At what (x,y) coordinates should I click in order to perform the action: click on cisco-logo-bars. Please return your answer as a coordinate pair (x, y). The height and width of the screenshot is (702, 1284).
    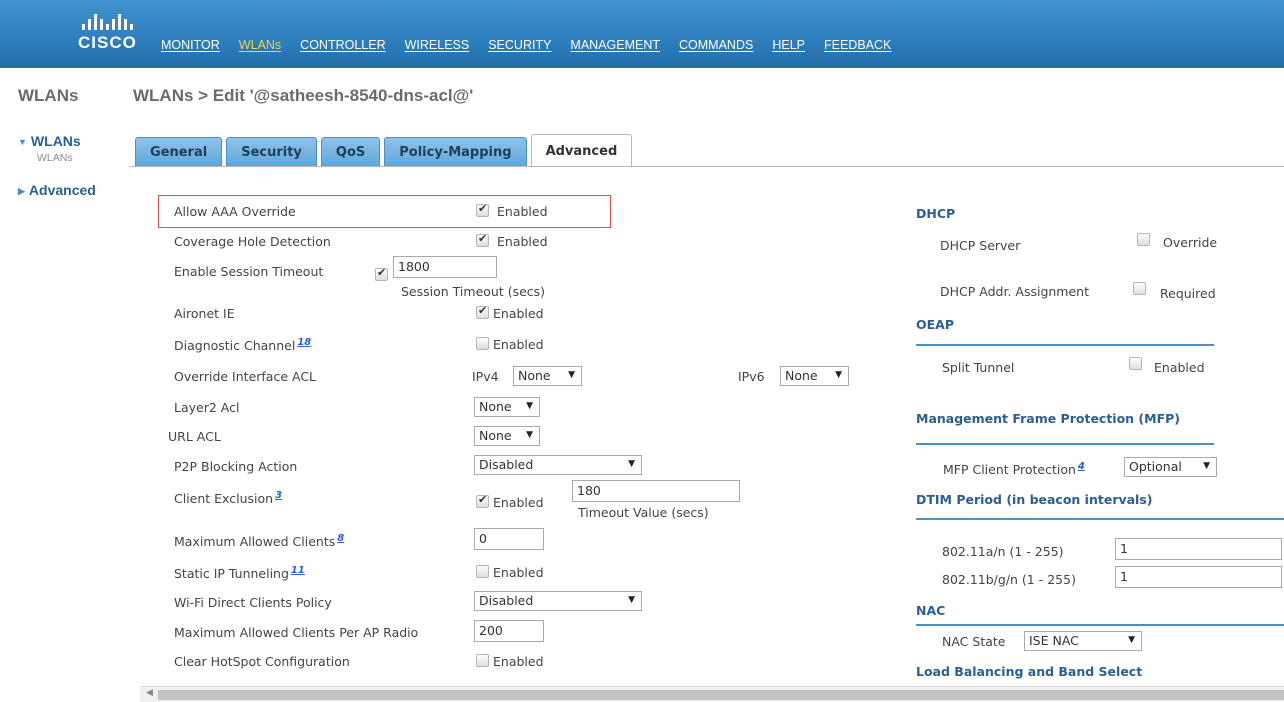
    Looking at the image, I should click on (115, 22).